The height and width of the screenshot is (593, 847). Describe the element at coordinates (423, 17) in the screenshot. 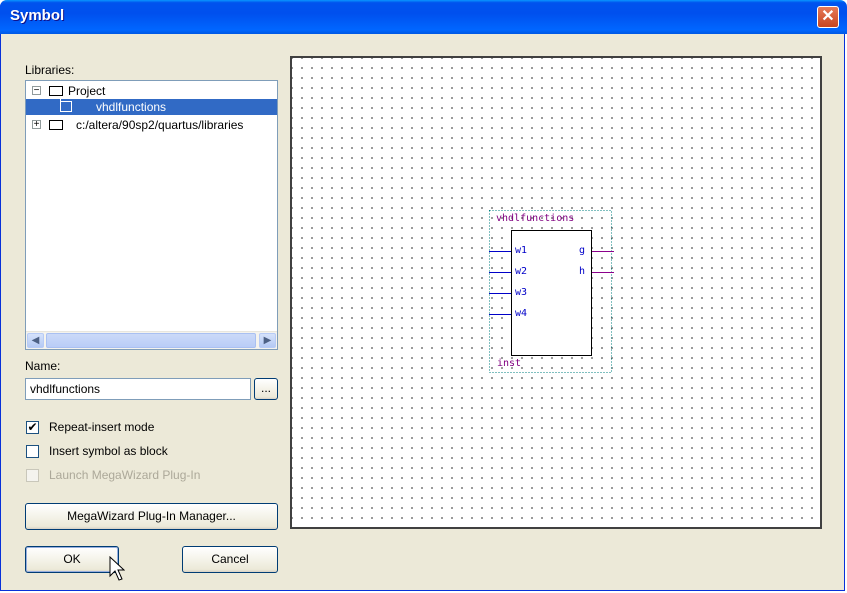

I see `title-bar: Symbol ✕` at that location.